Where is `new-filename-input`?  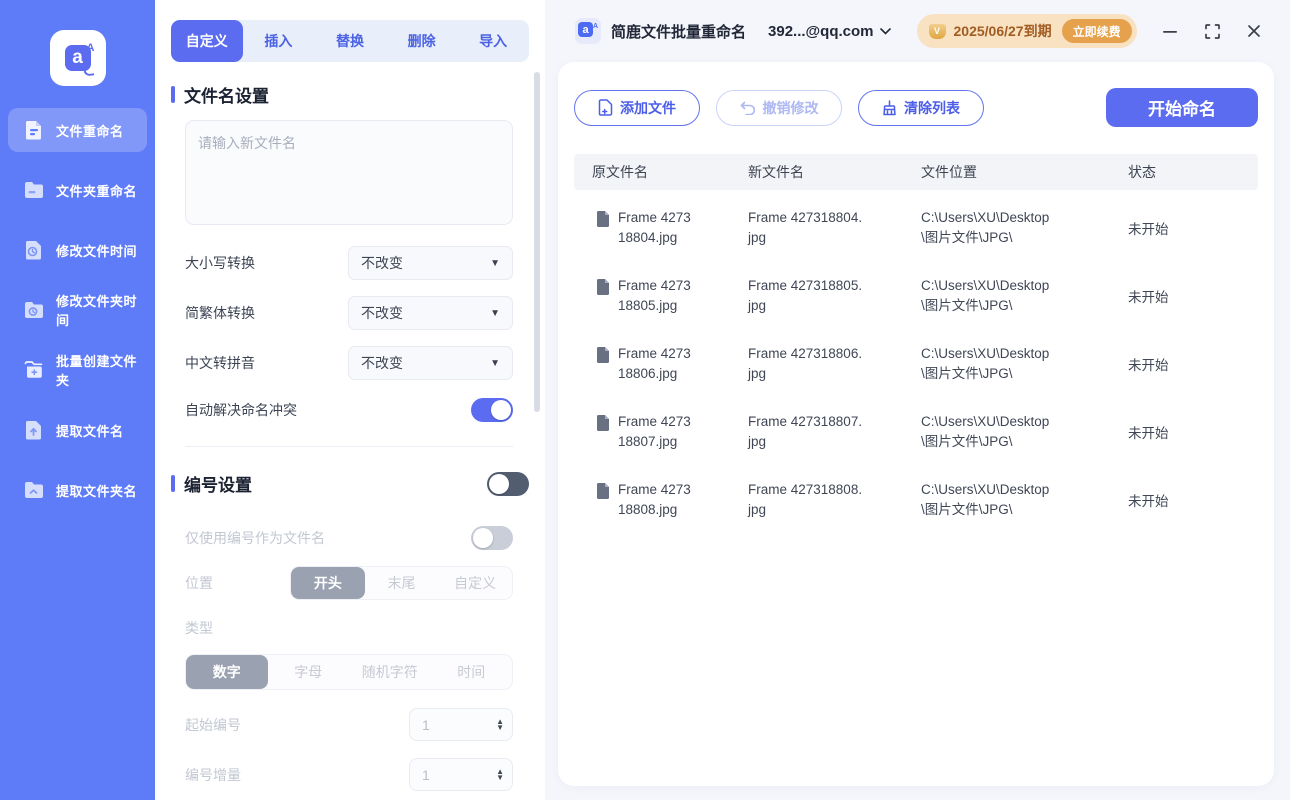
new-filename-input is located at coordinates (349, 172).